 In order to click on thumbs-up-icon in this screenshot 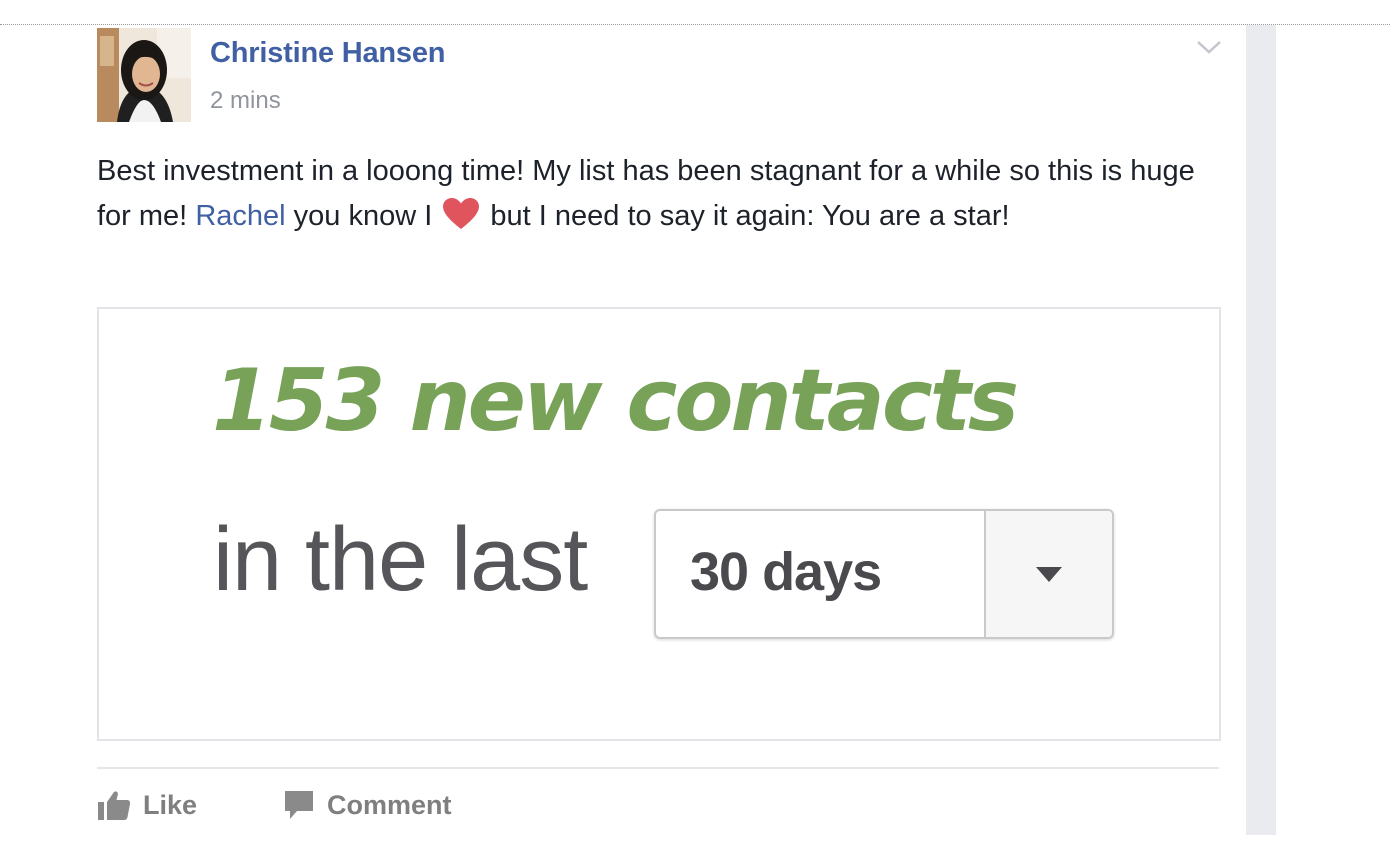, I will do `click(114, 805)`.